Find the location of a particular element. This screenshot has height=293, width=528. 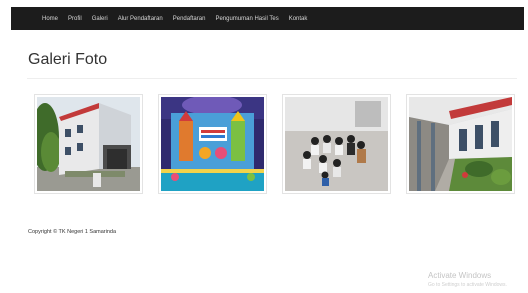

nav-item-alur-pendaftaran: Alur Pendaftaran is located at coordinates (140, 19).